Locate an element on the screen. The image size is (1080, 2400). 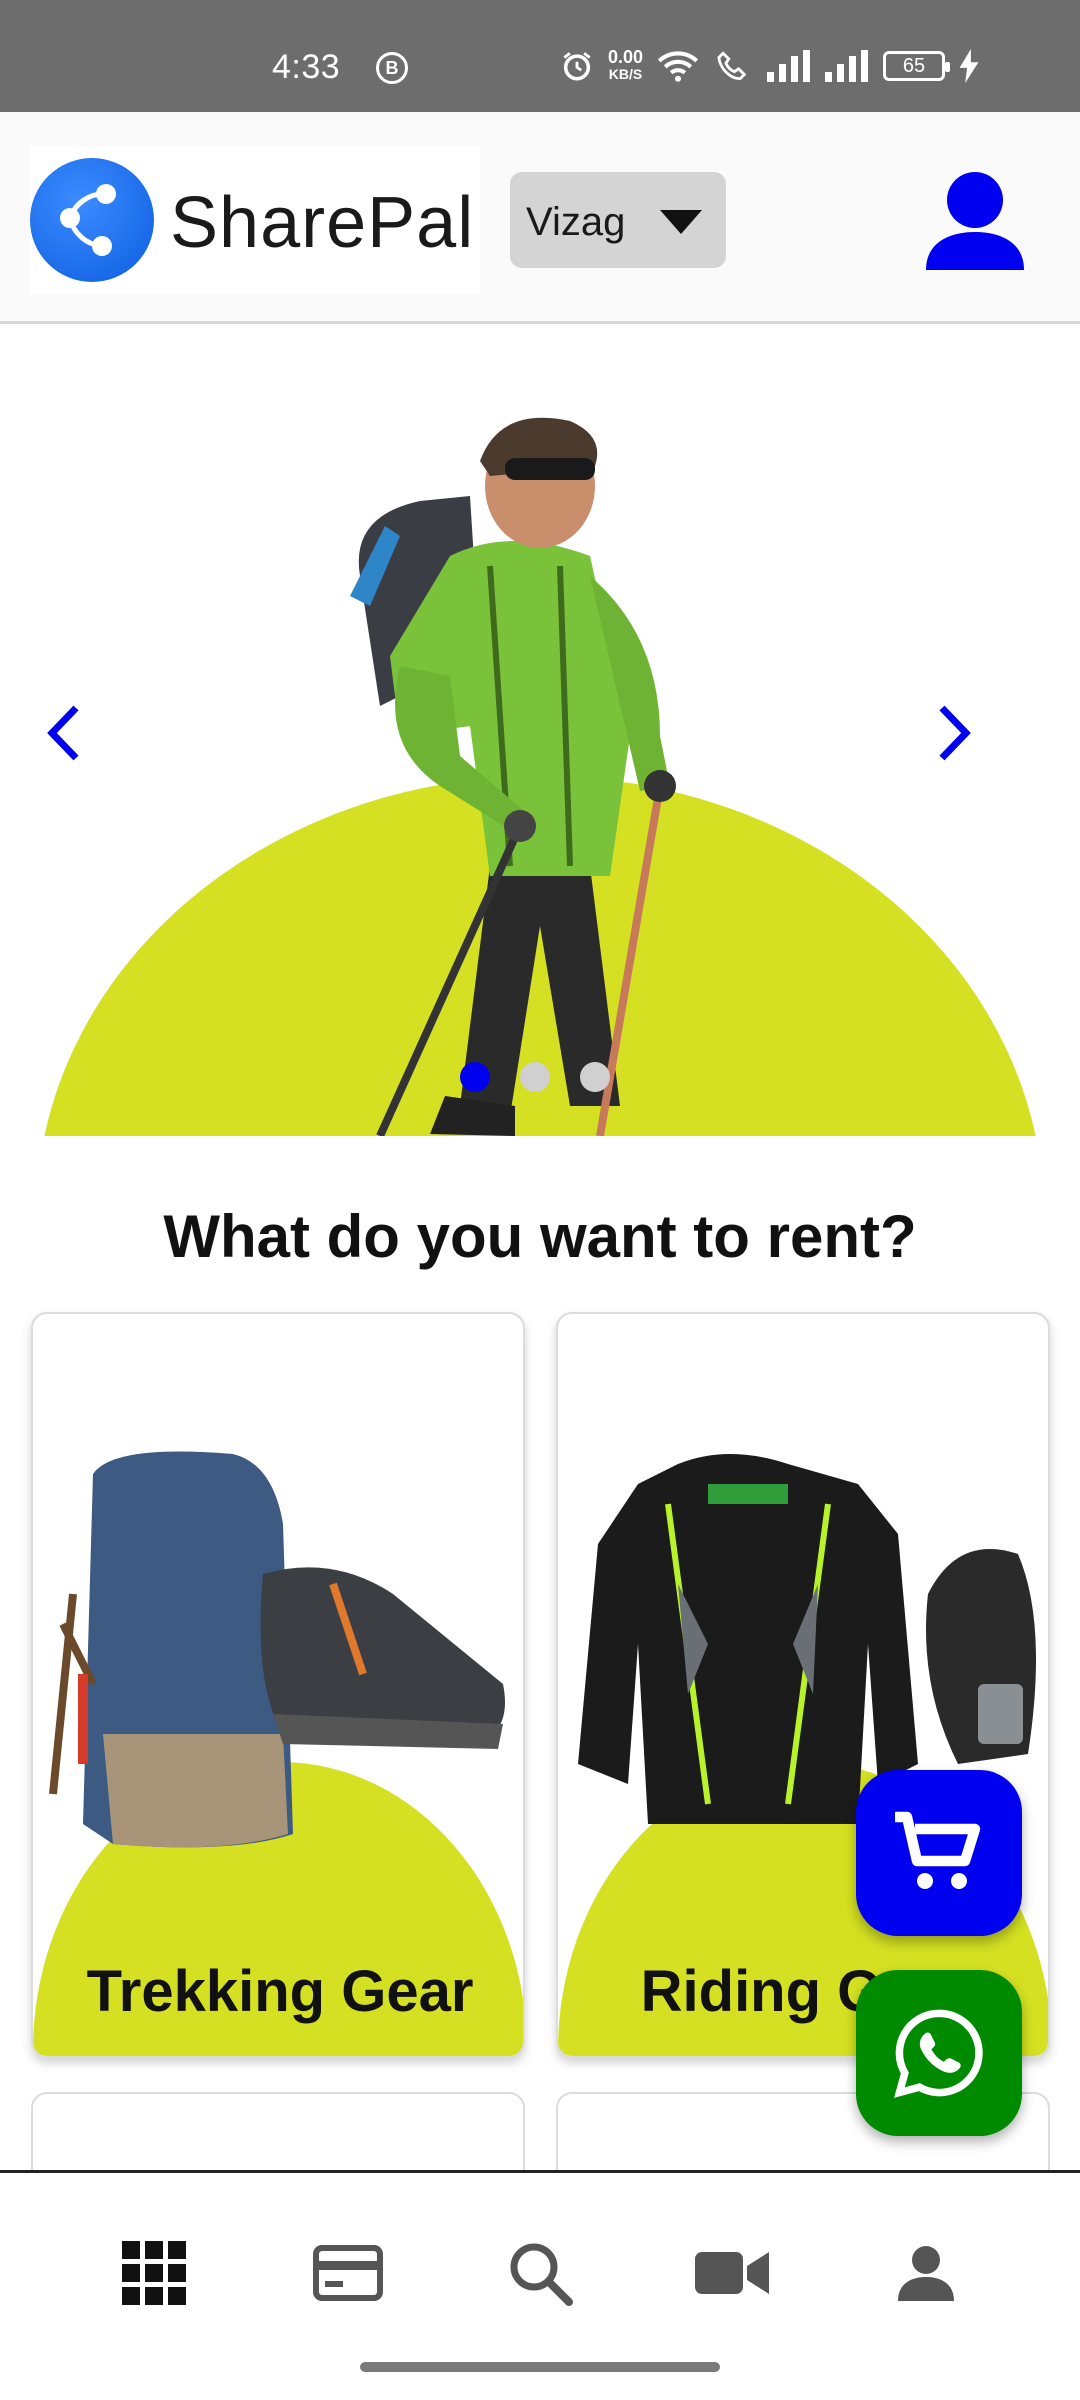
alarm-icon is located at coordinates (577, 66).